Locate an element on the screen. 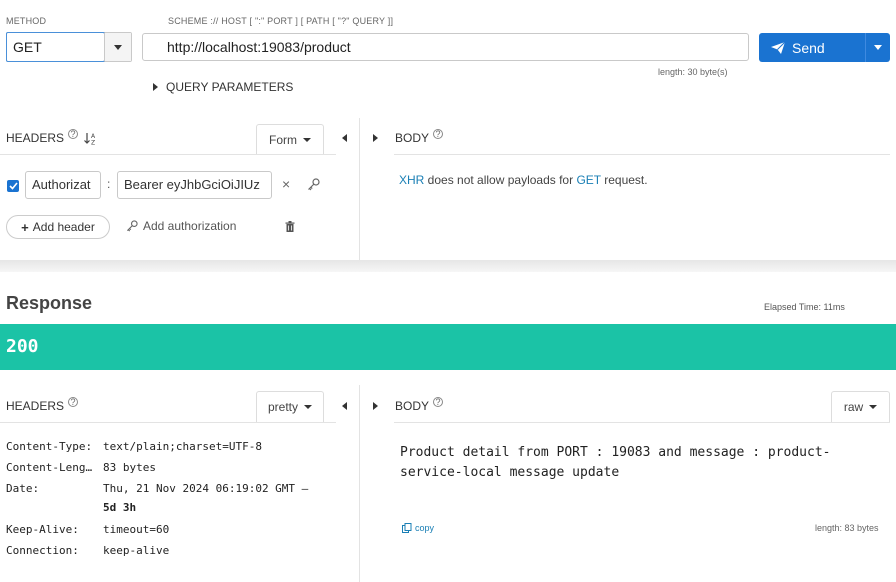 This screenshot has height=582, width=896. xhr-link: XHR is located at coordinates (411, 180).